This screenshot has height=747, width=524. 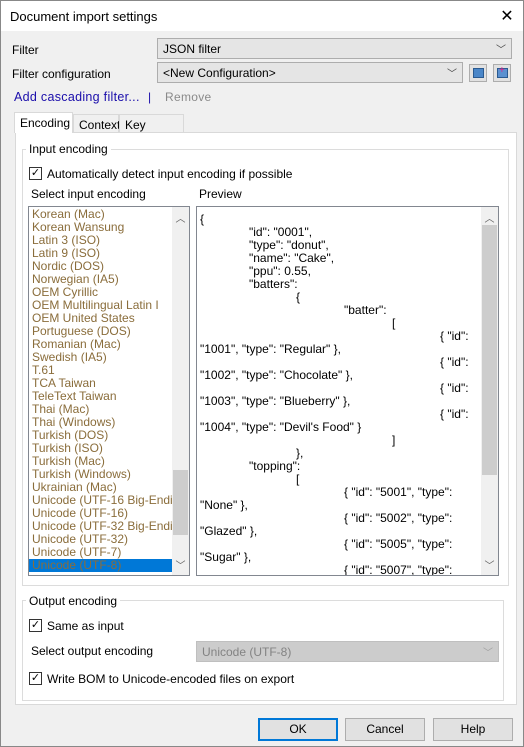 What do you see at coordinates (219, 73) in the screenshot?
I see `filter-config-value: <New Configuration>` at bounding box center [219, 73].